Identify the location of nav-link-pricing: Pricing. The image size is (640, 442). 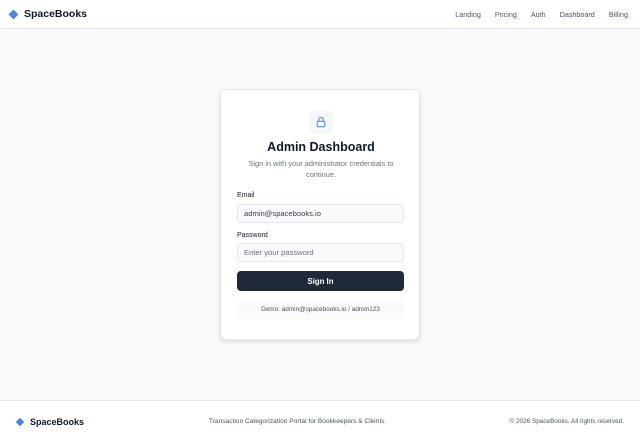
(506, 14).